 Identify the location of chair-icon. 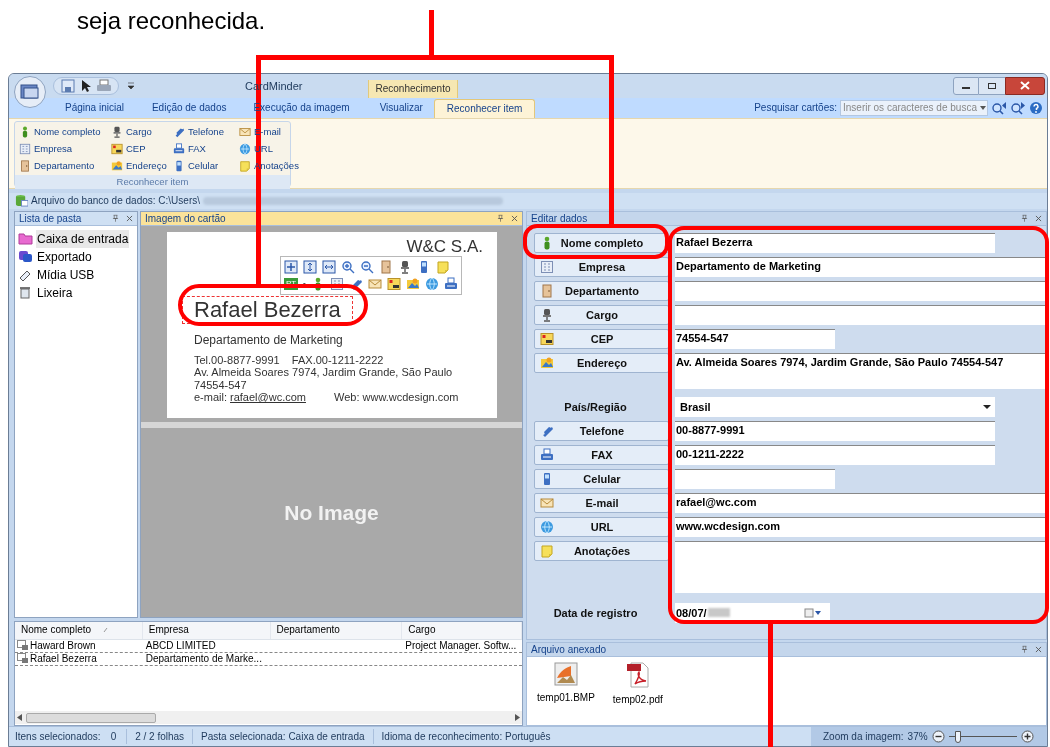
(405, 266).